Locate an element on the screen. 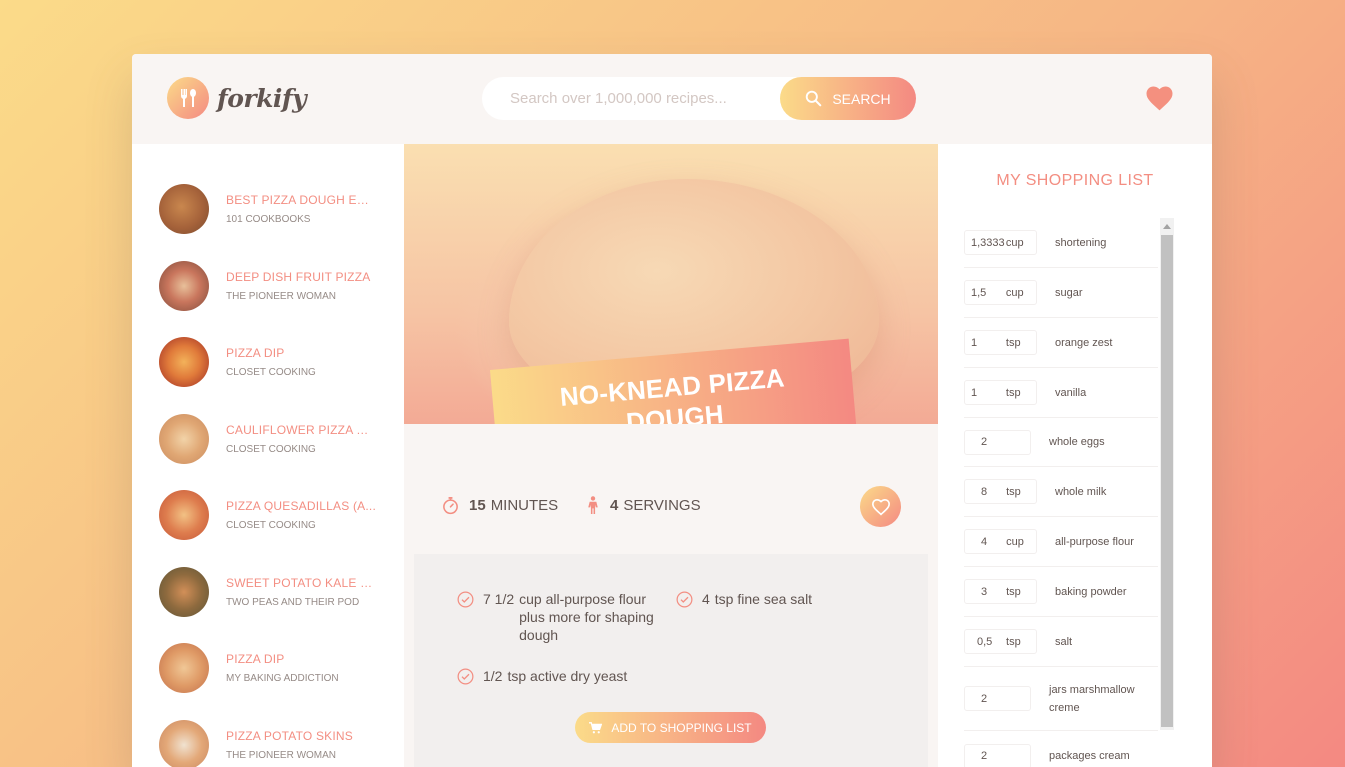 The width and height of the screenshot is (1345, 767). shopping-item-count: 1,3333 cup is located at coordinates (1000, 242).